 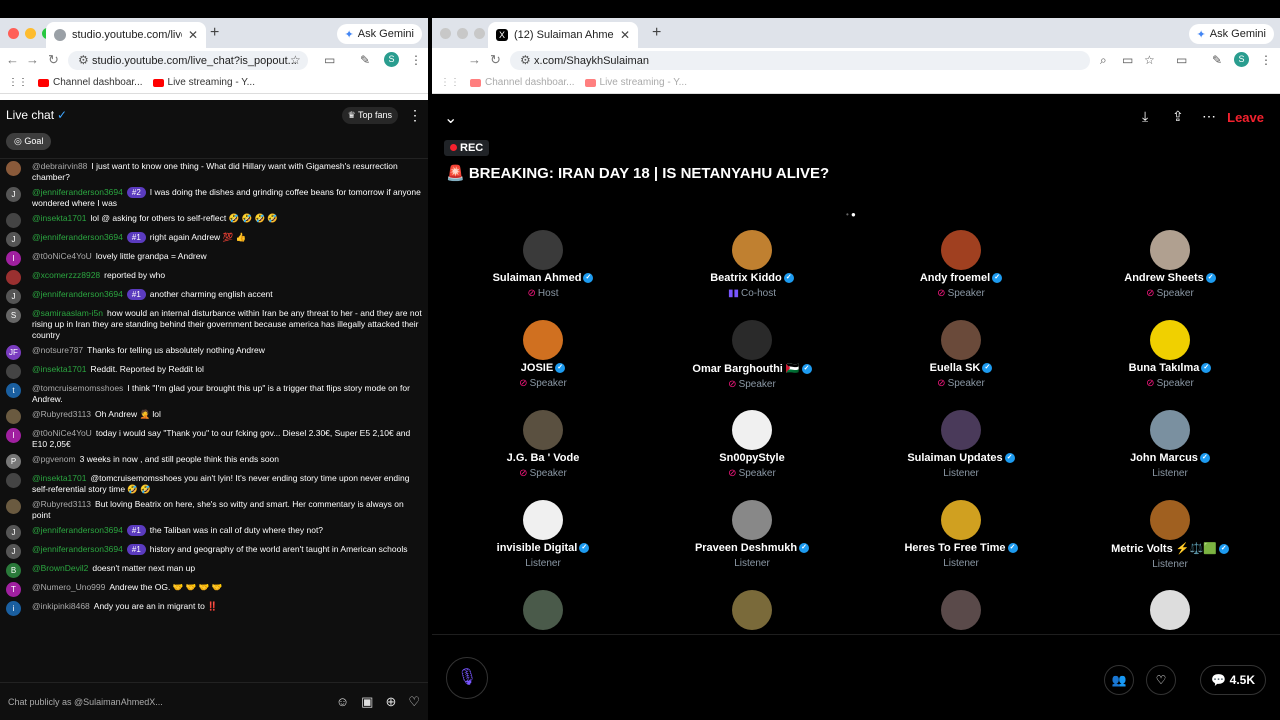 I want to click on username: @tomcruisemomsshoes, so click(x=77, y=388).